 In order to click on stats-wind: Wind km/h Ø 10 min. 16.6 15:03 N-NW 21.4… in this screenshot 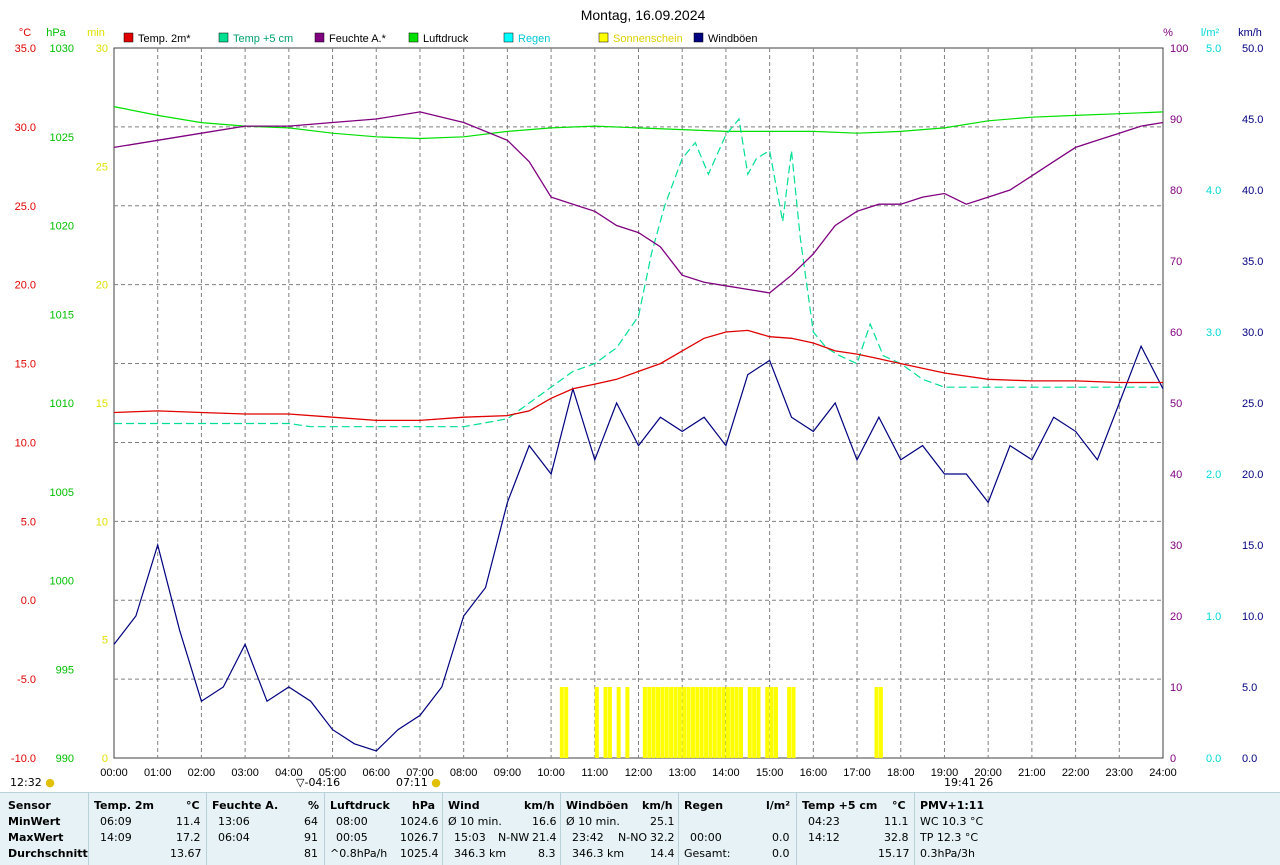, I will do `click(502, 829)`.